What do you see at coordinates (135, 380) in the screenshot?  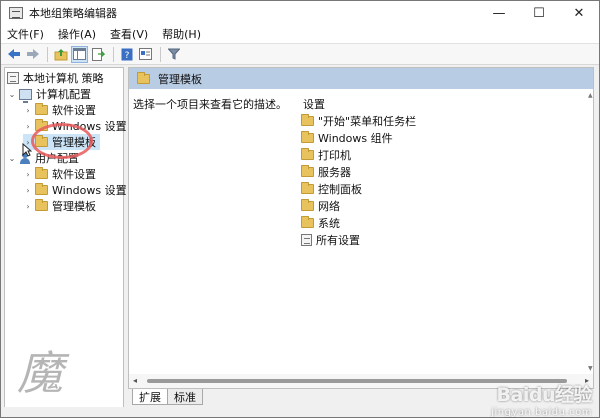 I see `scroll-left-icon: ◂` at bounding box center [135, 380].